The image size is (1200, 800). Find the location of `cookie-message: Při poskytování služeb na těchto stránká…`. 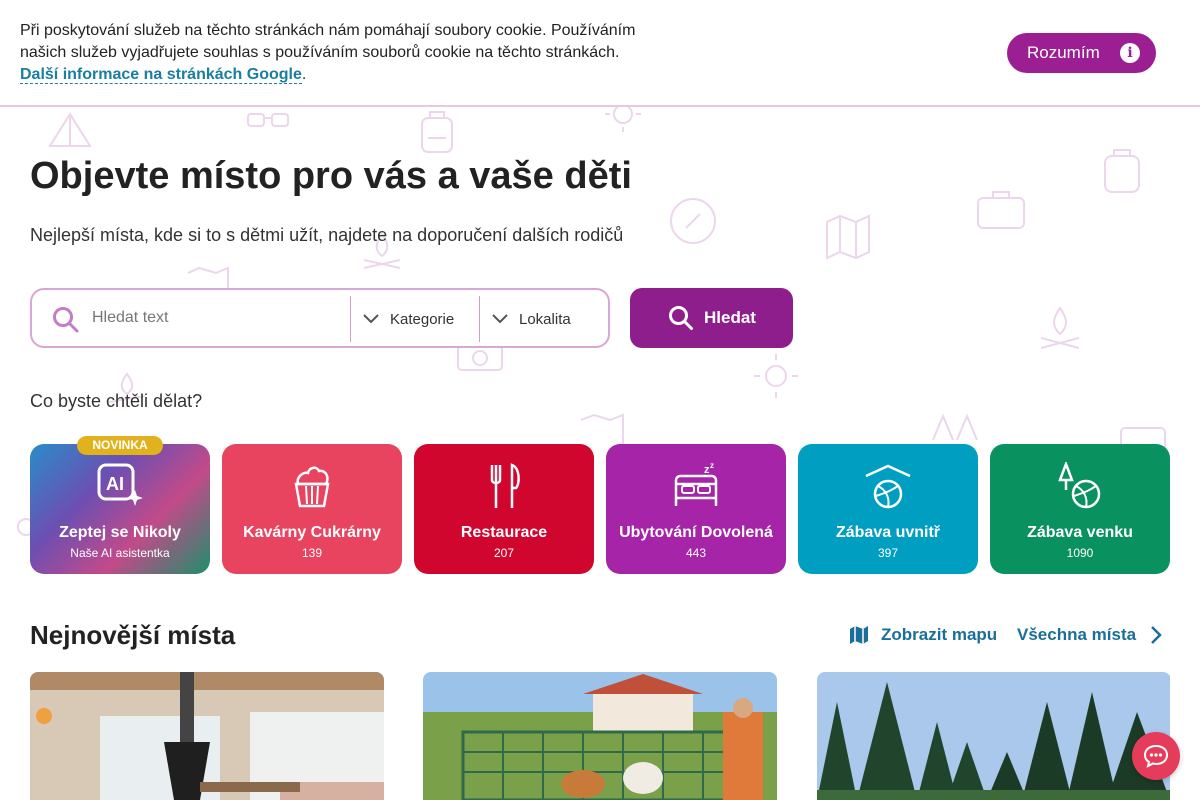

cookie-message: Při poskytování služeb na těchto stránká… is located at coordinates (340, 53).